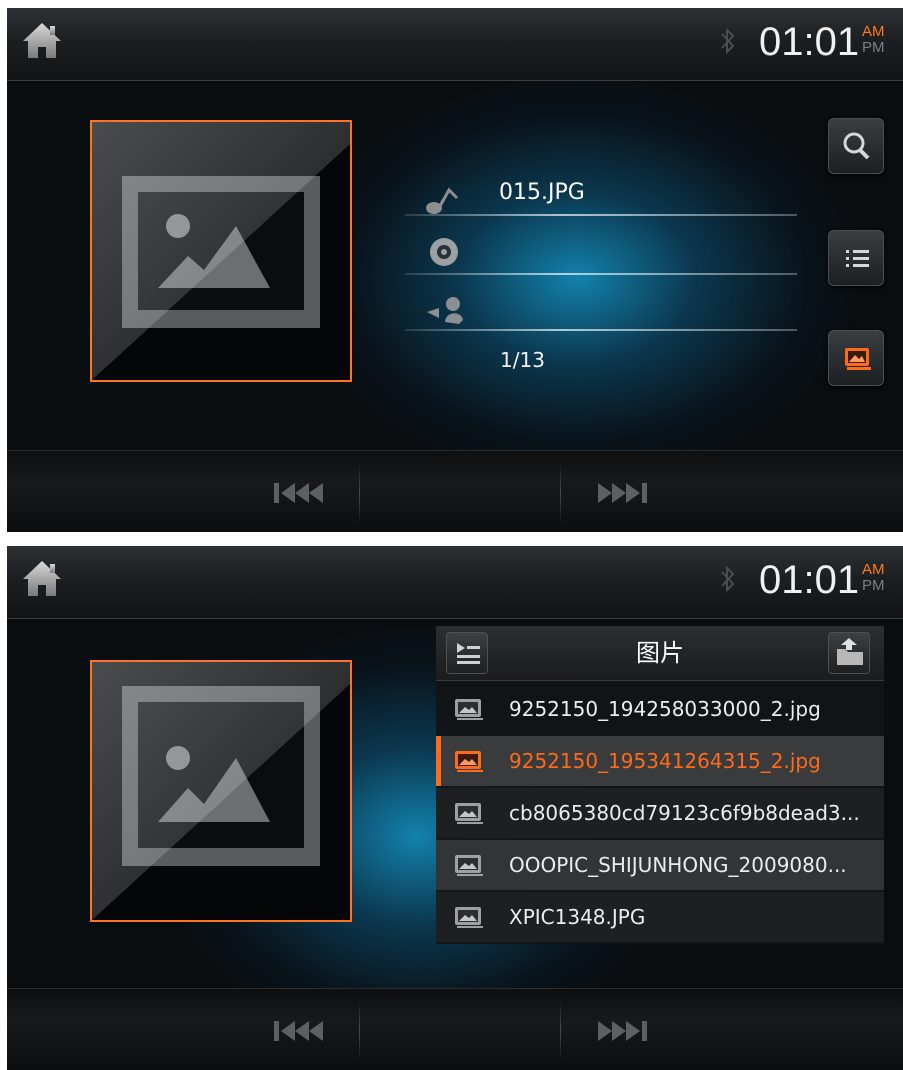 This screenshot has height=1070, width=903. What do you see at coordinates (660, 917) in the screenshot?
I see `list-item: XPIC1348.JPG` at bounding box center [660, 917].